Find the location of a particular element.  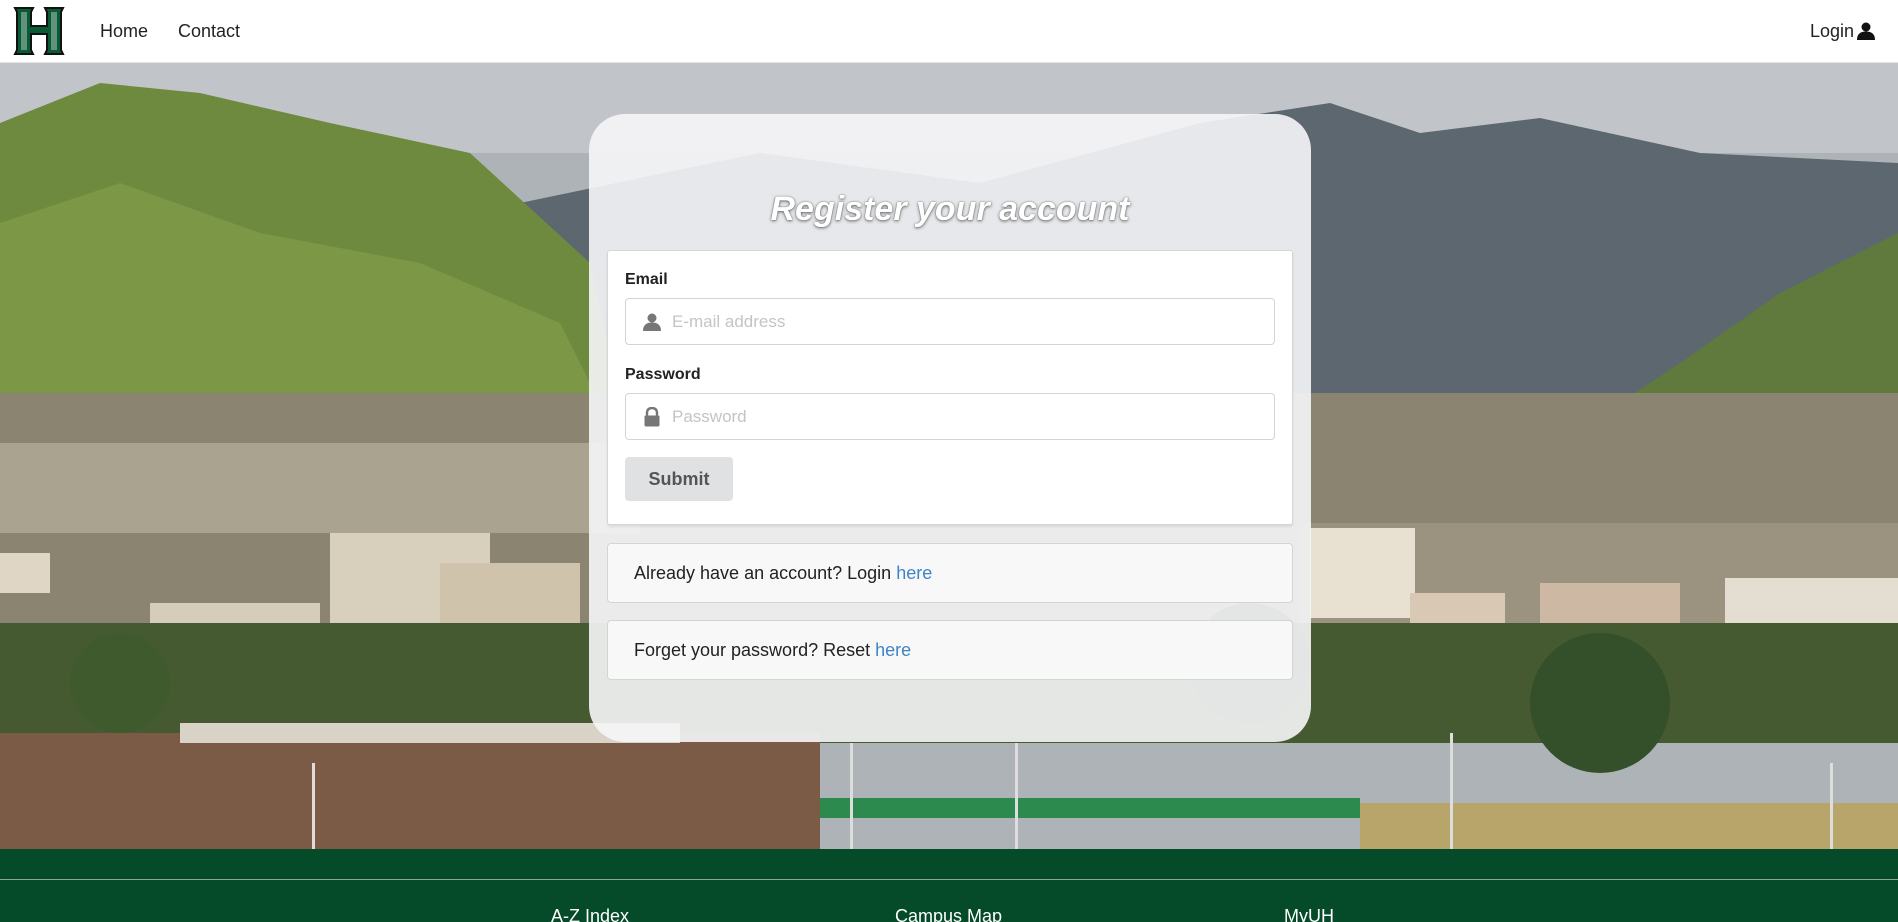

reset-message: Forget your password? Reset here is located at coordinates (950, 650).